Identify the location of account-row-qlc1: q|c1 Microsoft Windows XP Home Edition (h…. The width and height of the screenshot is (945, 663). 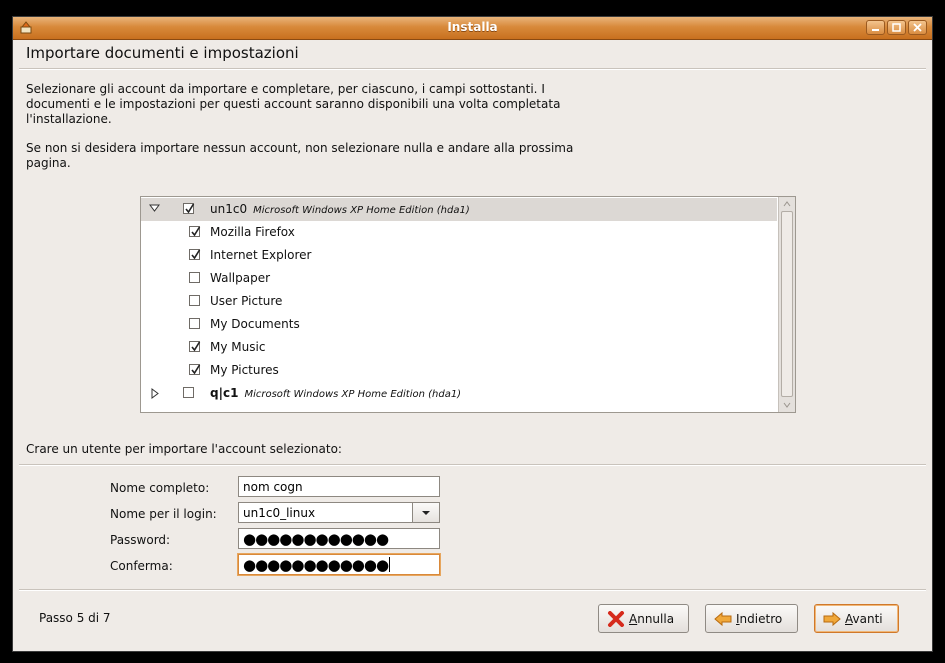
(459, 393).